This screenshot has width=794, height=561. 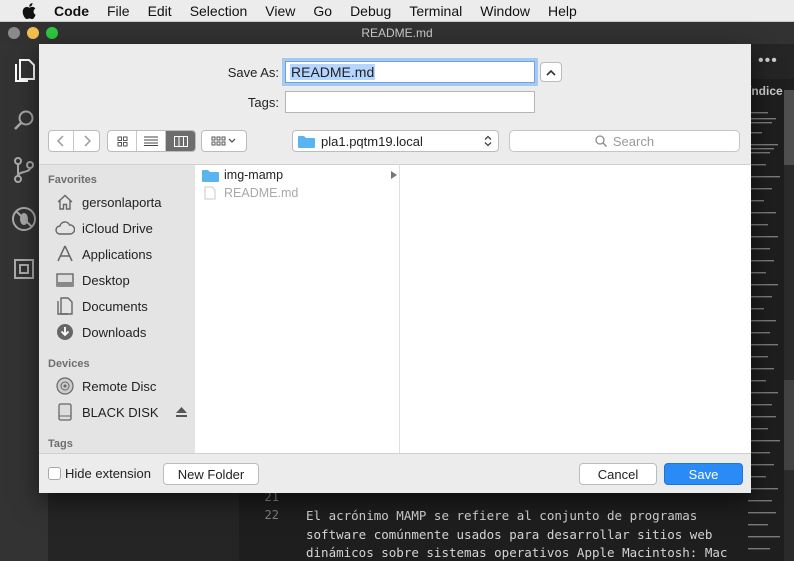 I want to click on cancel-button: Cancel, so click(x=618, y=474).